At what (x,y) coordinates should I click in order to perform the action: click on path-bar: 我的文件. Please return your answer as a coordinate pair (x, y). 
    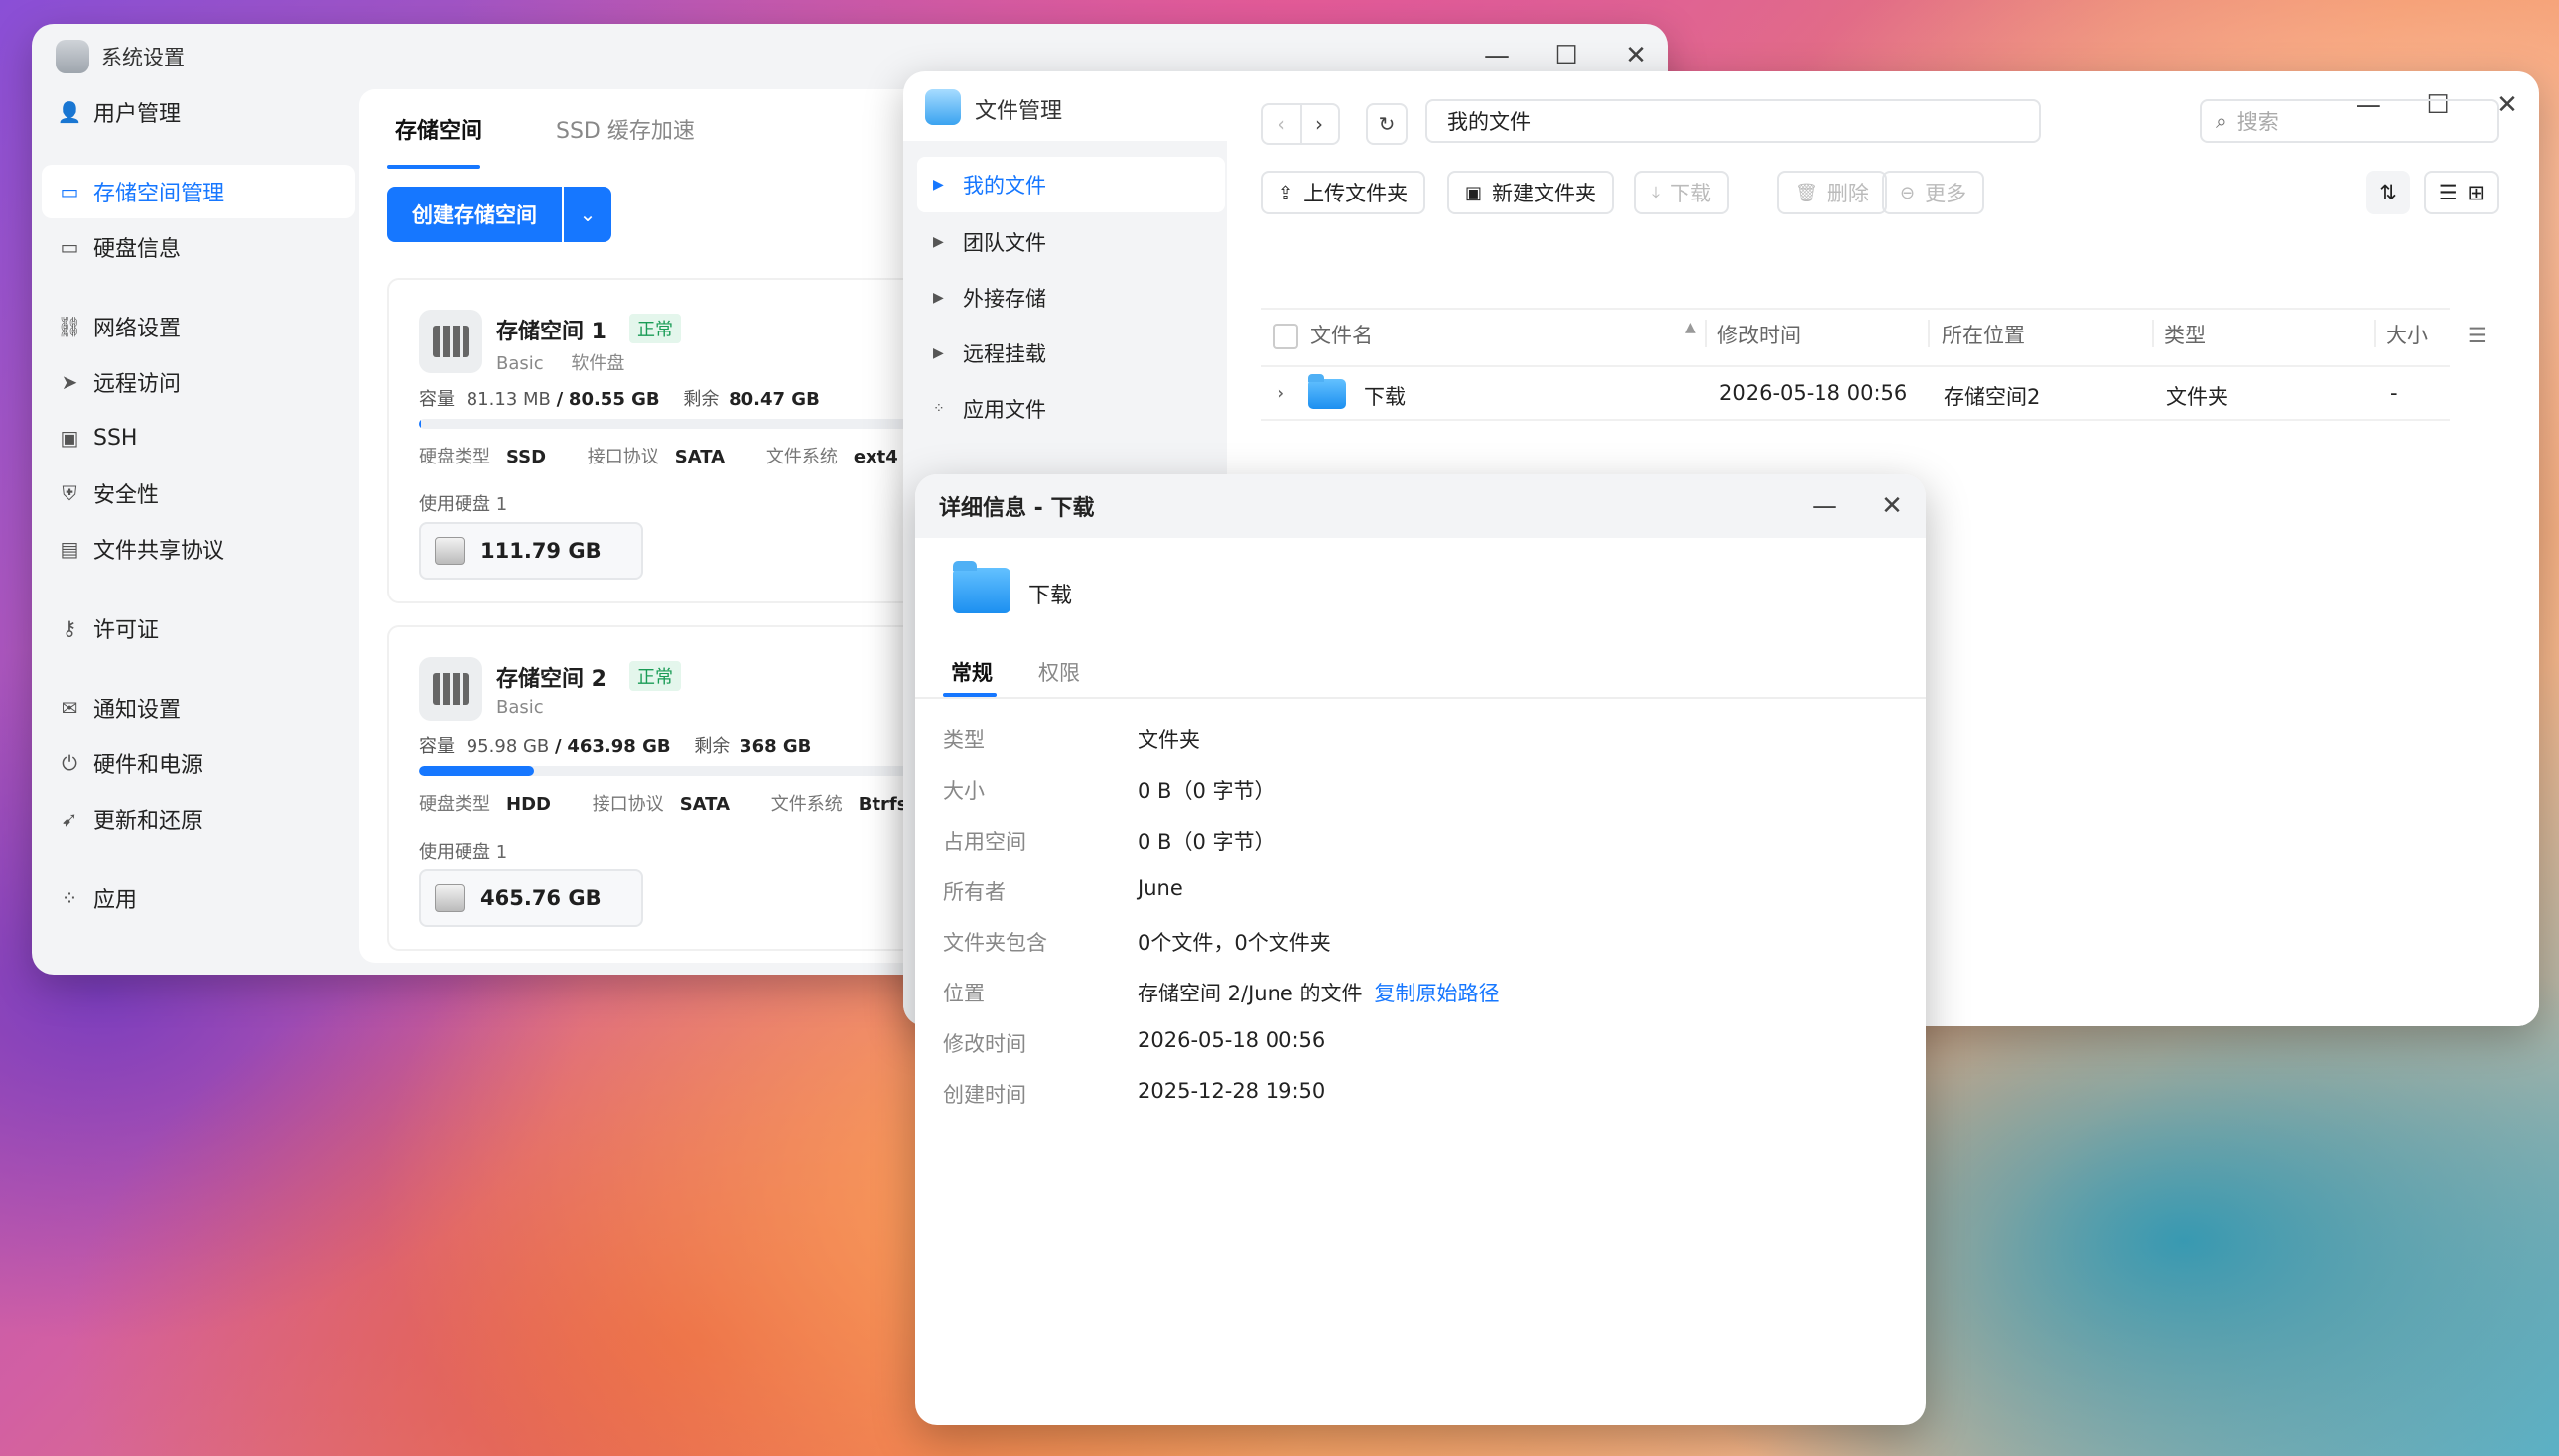
    Looking at the image, I should click on (1733, 121).